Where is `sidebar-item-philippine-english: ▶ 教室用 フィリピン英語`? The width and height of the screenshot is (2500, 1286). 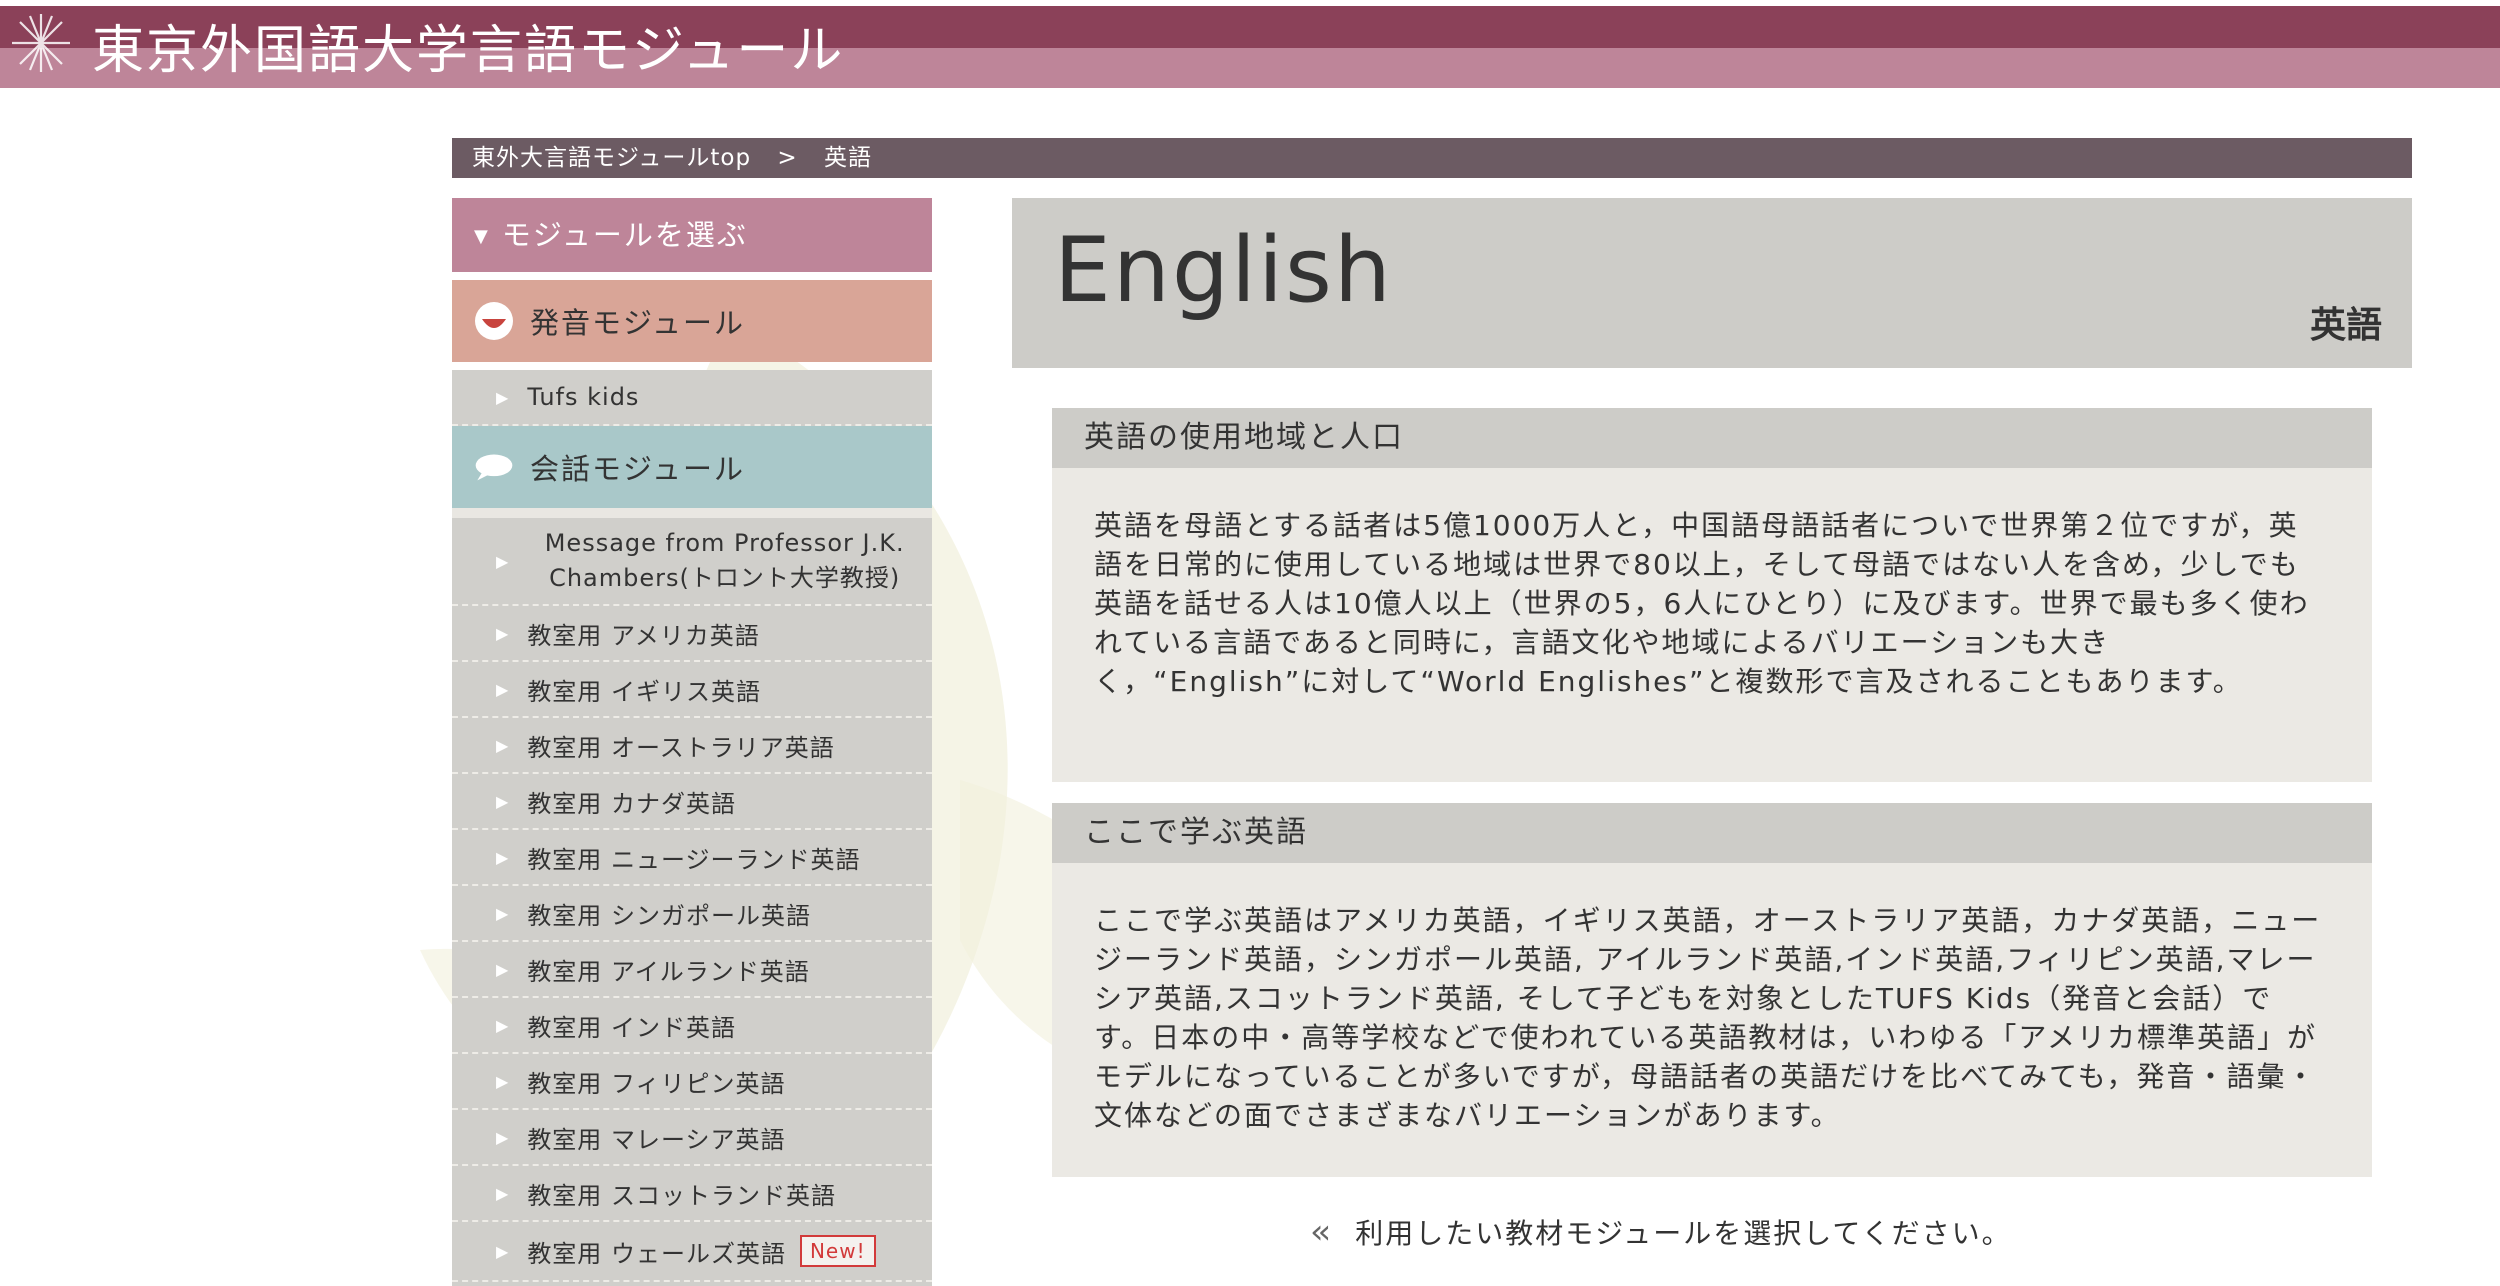 sidebar-item-philippine-english: ▶ 教室用 フィリピン英語 is located at coordinates (692, 1082).